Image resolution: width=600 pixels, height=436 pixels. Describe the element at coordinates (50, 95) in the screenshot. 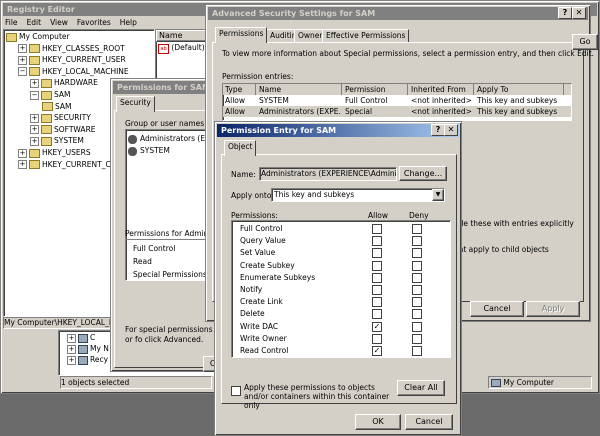

I see `tree-item: − SAM` at that location.